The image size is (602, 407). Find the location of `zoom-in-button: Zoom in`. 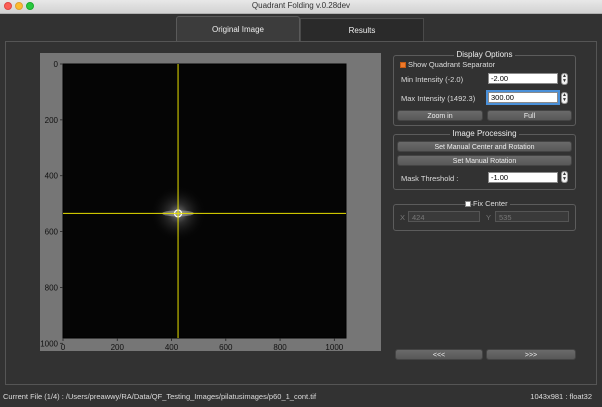

zoom-in-button: Zoom in is located at coordinates (440, 115).